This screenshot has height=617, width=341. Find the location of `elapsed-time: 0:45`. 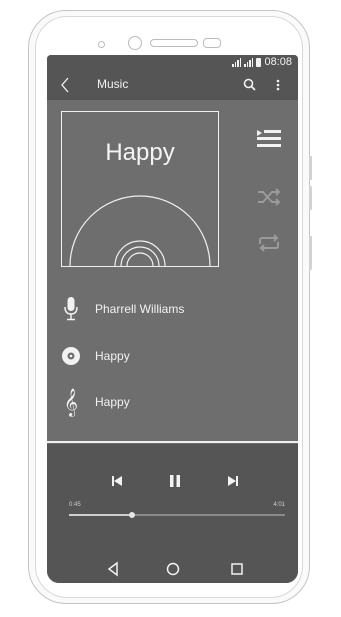

elapsed-time: 0:45 is located at coordinates (75, 505).